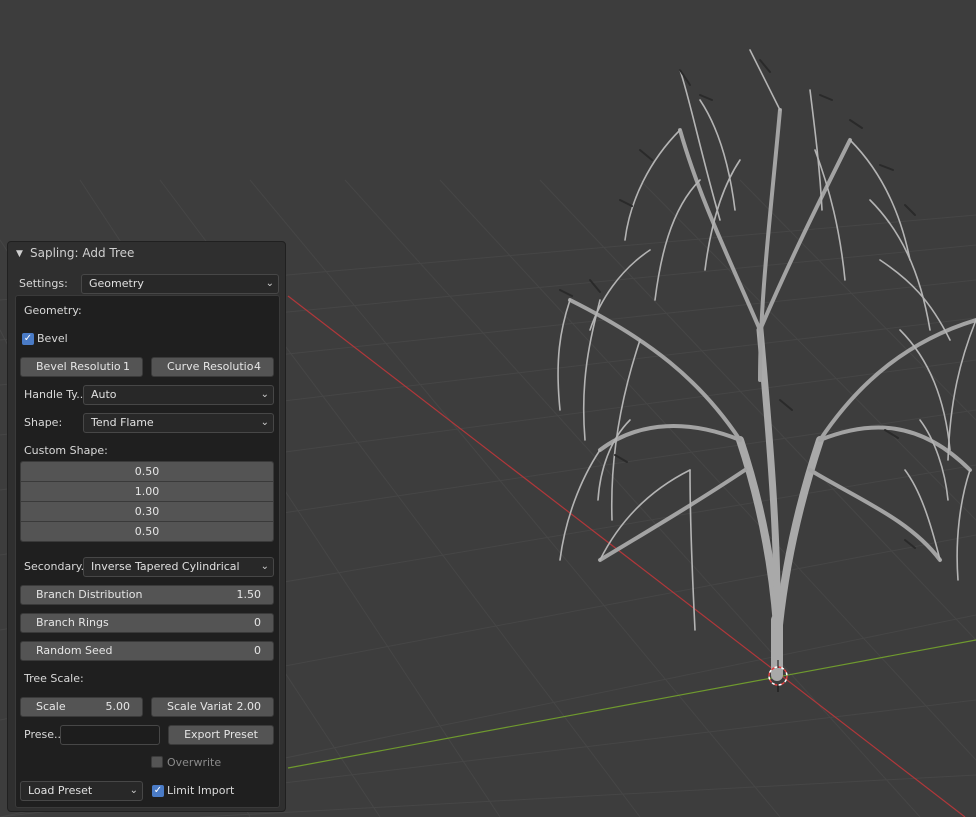 This screenshot has height=817, width=976. What do you see at coordinates (66, 450) in the screenshot?
I see `custom-shape-label: Custom Shape:` at bounding box center [66, 450].